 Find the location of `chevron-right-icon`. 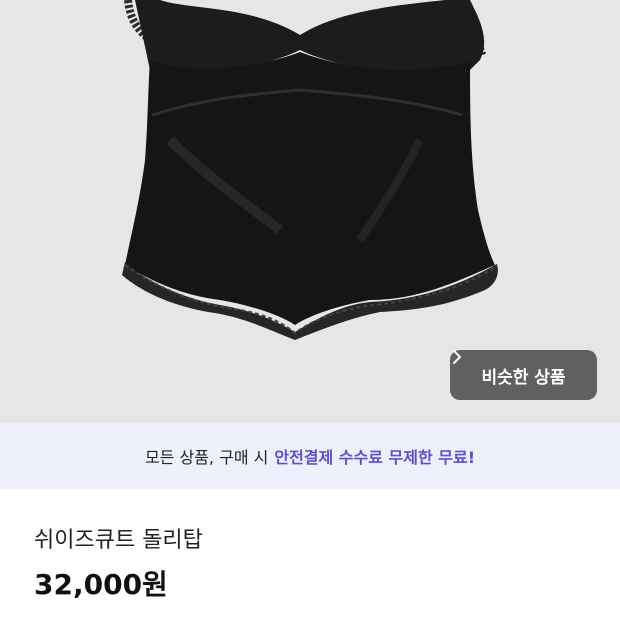

chevron-right-icon is located at coordinates (457, 357).